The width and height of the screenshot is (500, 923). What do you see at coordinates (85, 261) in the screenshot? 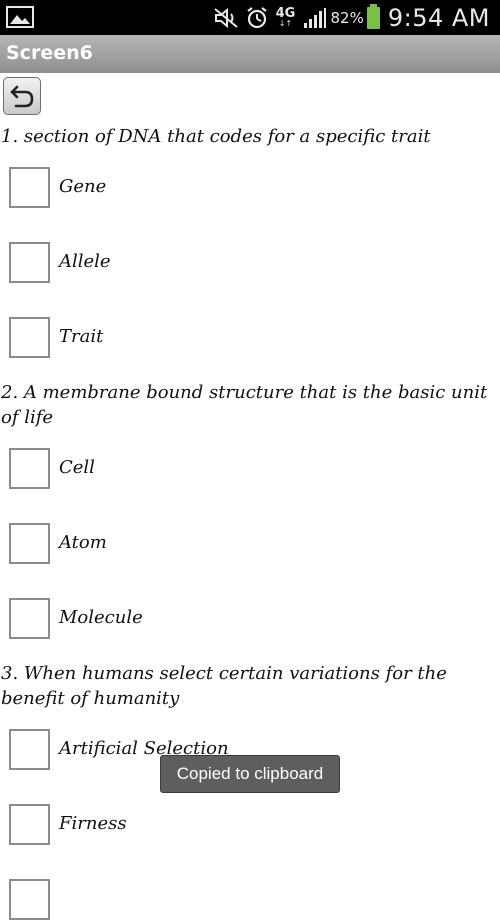
I see `option-label: Allele` at bounding box center [85, 261].